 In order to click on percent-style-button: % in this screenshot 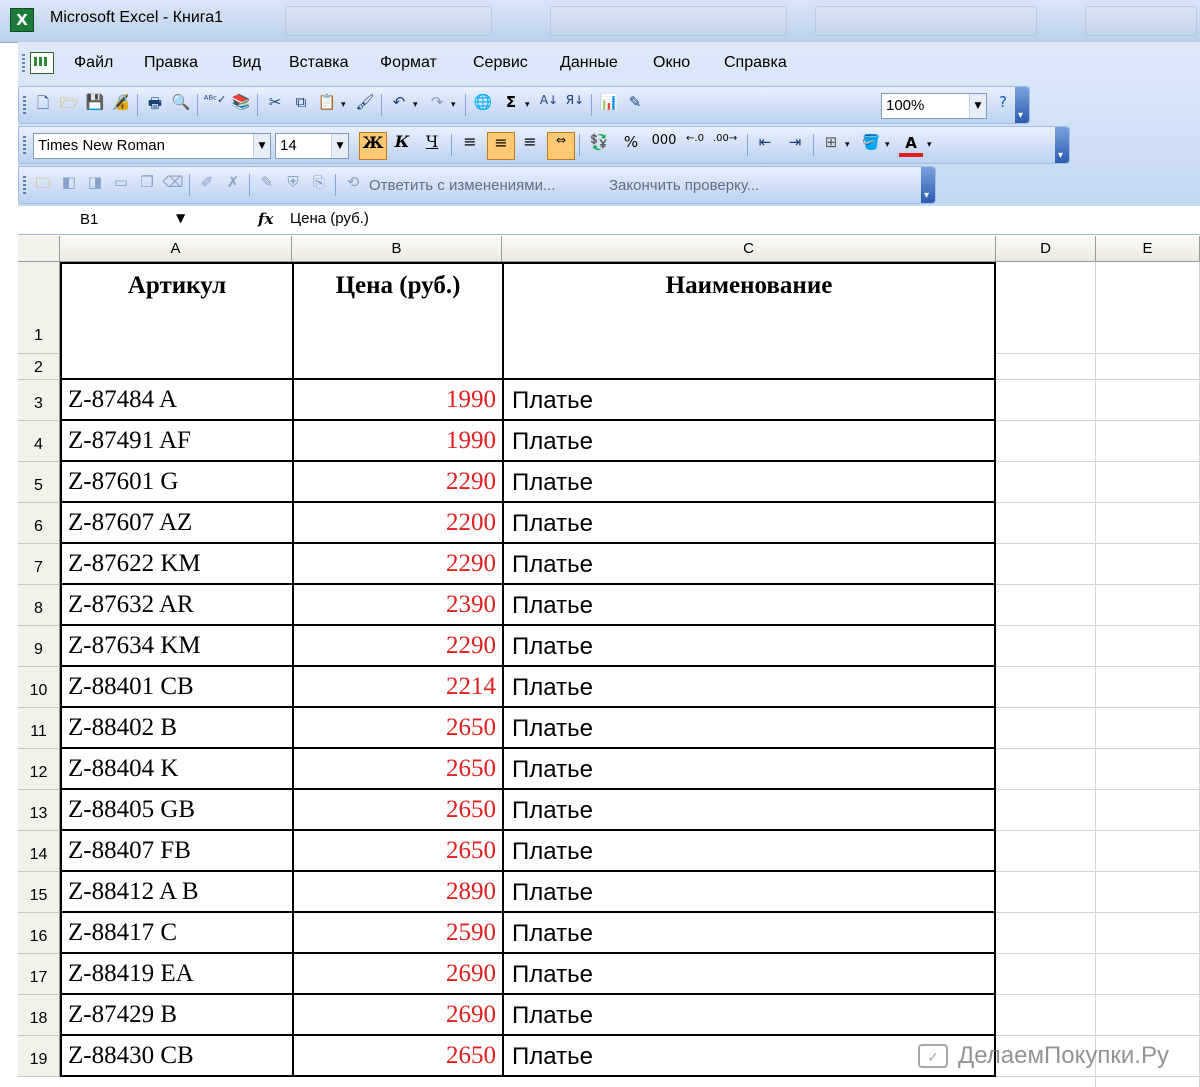, I will do `click(631, 145)`.